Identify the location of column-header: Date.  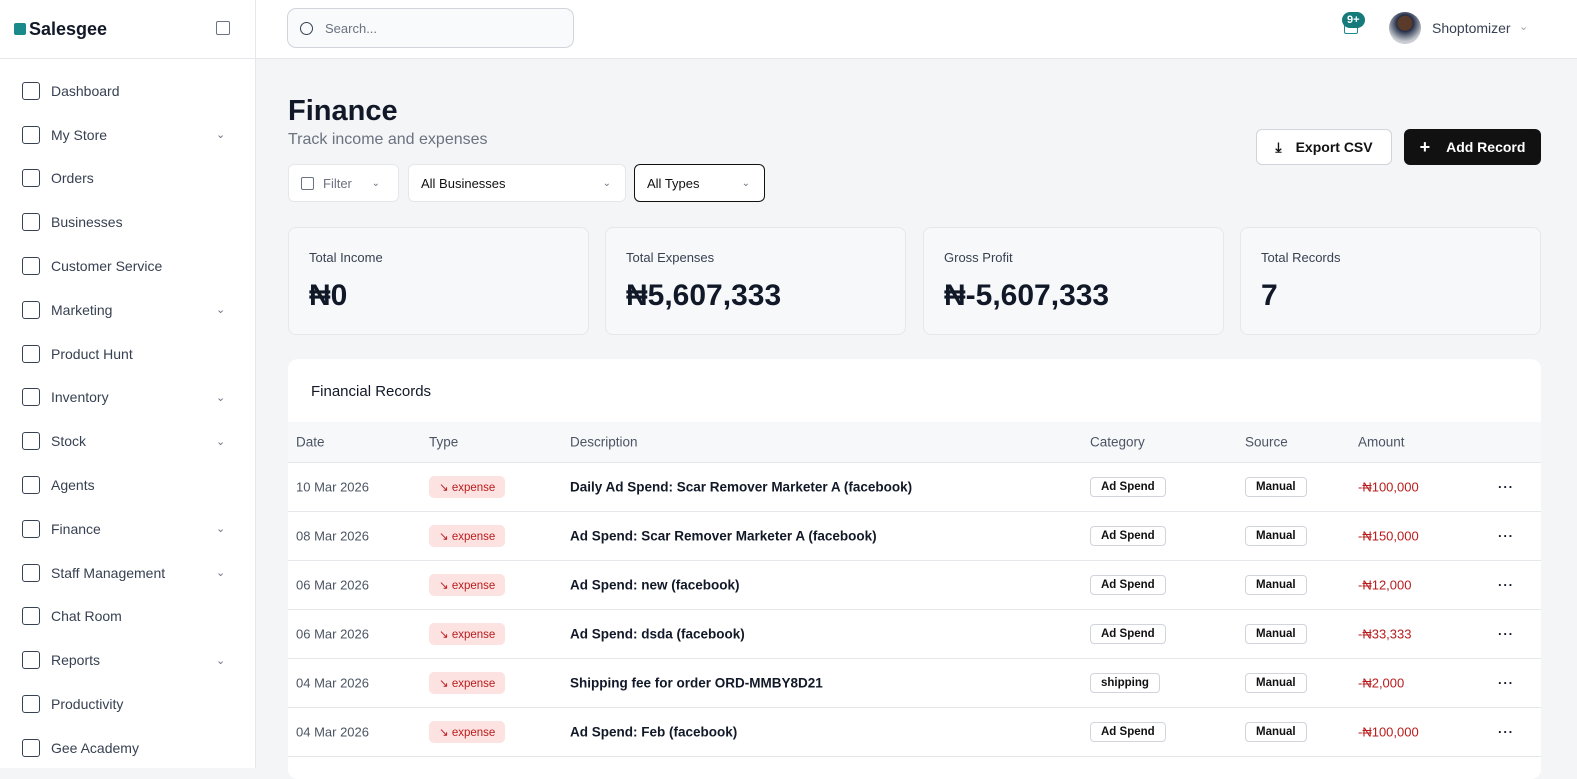
(310, 442).